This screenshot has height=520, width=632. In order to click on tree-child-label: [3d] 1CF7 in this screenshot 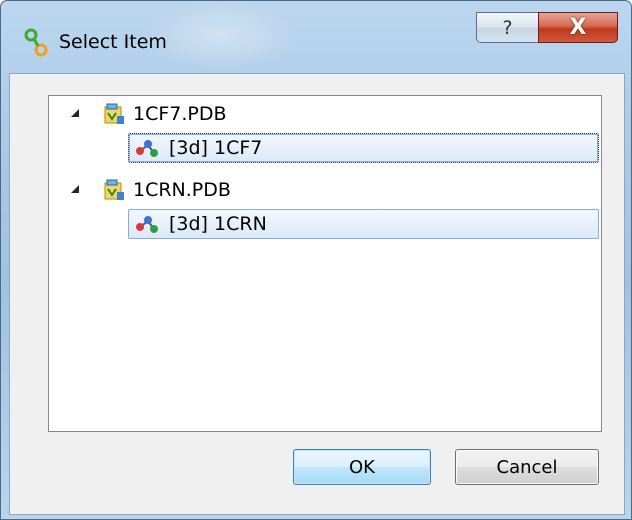, I will do `click(216, 148)`.